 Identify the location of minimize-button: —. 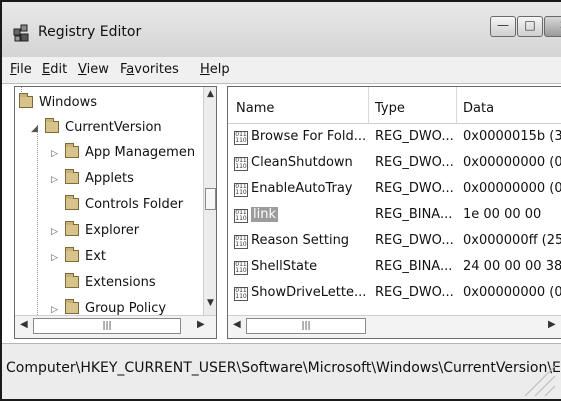
(503, 26).